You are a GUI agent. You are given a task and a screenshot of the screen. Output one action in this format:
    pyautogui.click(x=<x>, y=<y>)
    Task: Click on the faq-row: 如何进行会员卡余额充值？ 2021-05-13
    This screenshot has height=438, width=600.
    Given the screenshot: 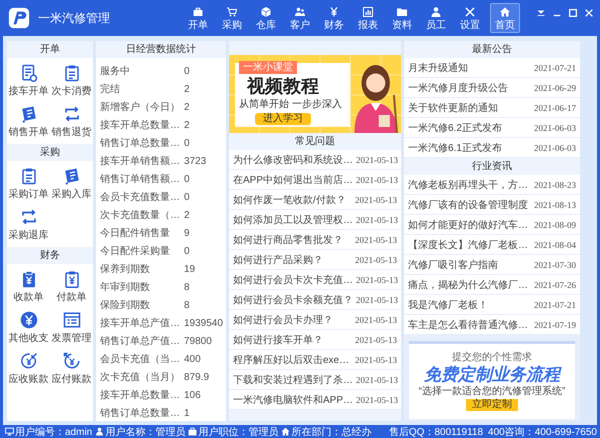 What is the action you would take?
    pyautogui.click(x=315, y=300)
    